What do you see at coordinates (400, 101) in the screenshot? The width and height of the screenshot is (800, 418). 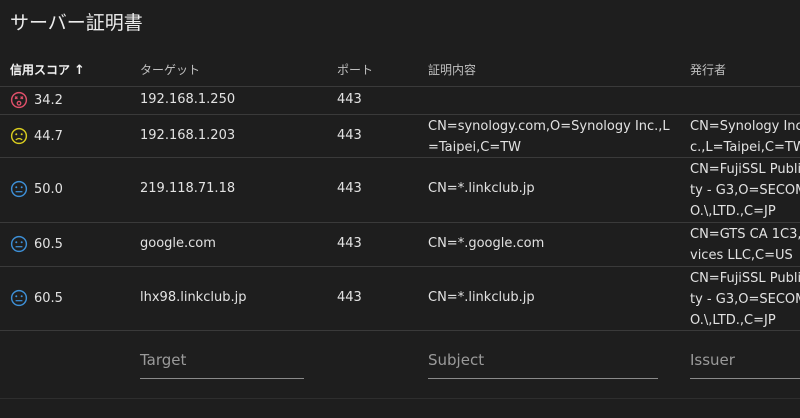 I see `table-row: 34.2 192.168.1.250 443` at bounding box center [400, 101].